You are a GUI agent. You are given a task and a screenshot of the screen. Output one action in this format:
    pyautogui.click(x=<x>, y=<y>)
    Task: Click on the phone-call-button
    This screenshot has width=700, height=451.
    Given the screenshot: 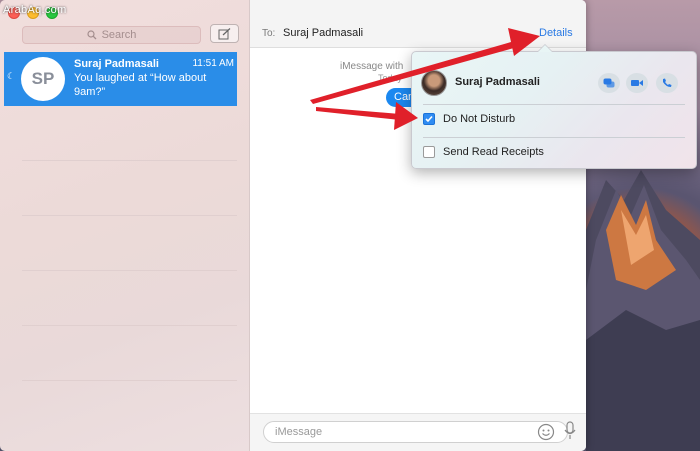 What is the action you would take?
    pyautogui.click(x=667, y=83)
    